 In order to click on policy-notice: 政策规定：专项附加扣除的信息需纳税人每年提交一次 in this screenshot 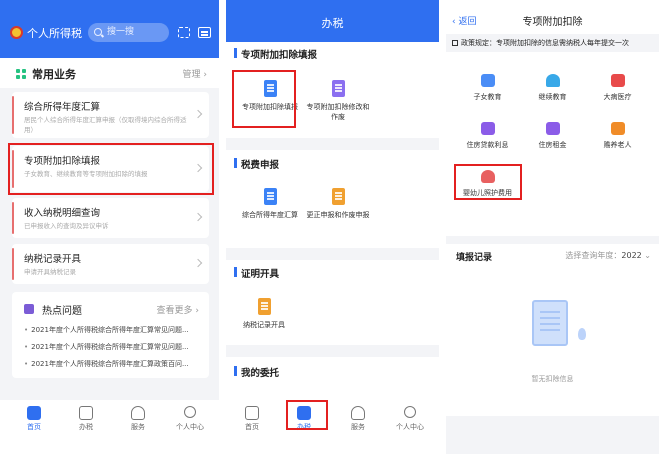, I will do `click(552, 43)`.